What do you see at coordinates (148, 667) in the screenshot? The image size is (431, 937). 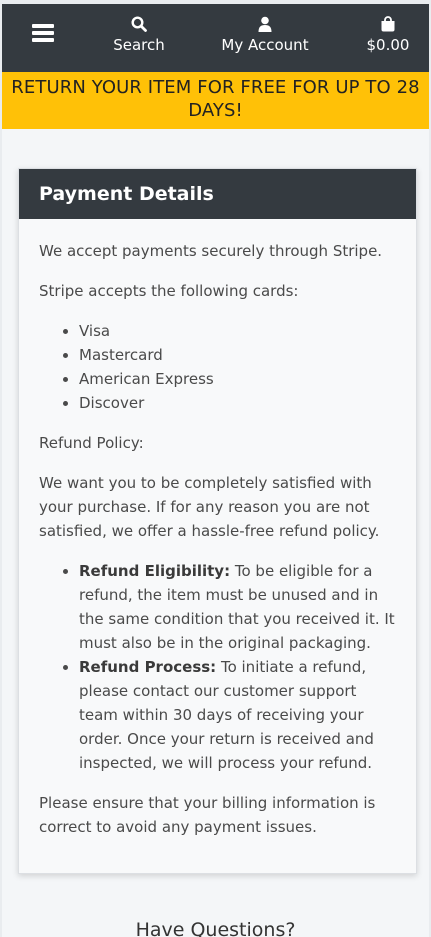 I see `policy-label: Refund Process:` at bounding box center [148, 667].